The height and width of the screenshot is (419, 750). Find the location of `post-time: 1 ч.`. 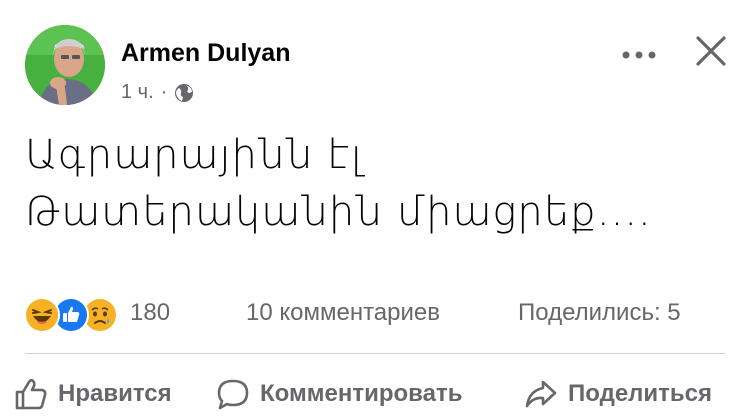

post-time: 1 ч. is located at coordinates (137, 92).